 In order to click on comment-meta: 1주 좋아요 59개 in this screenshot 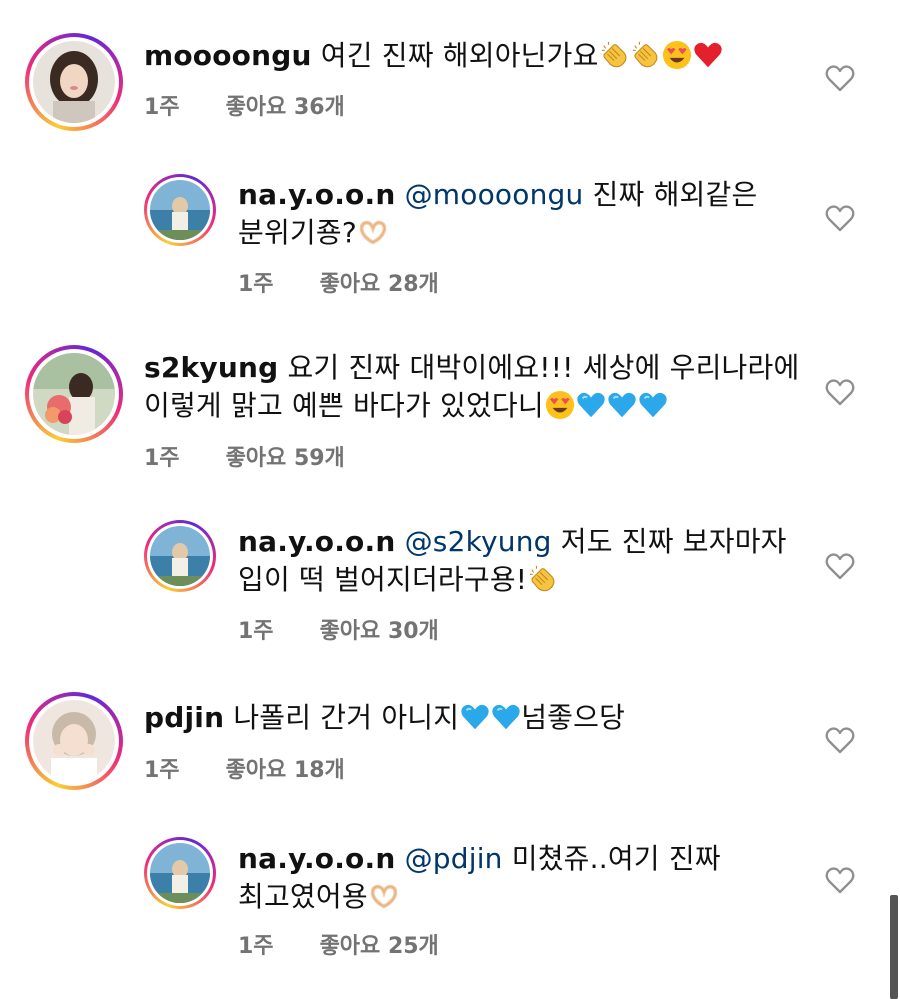, I will do `click(267, 456)`.